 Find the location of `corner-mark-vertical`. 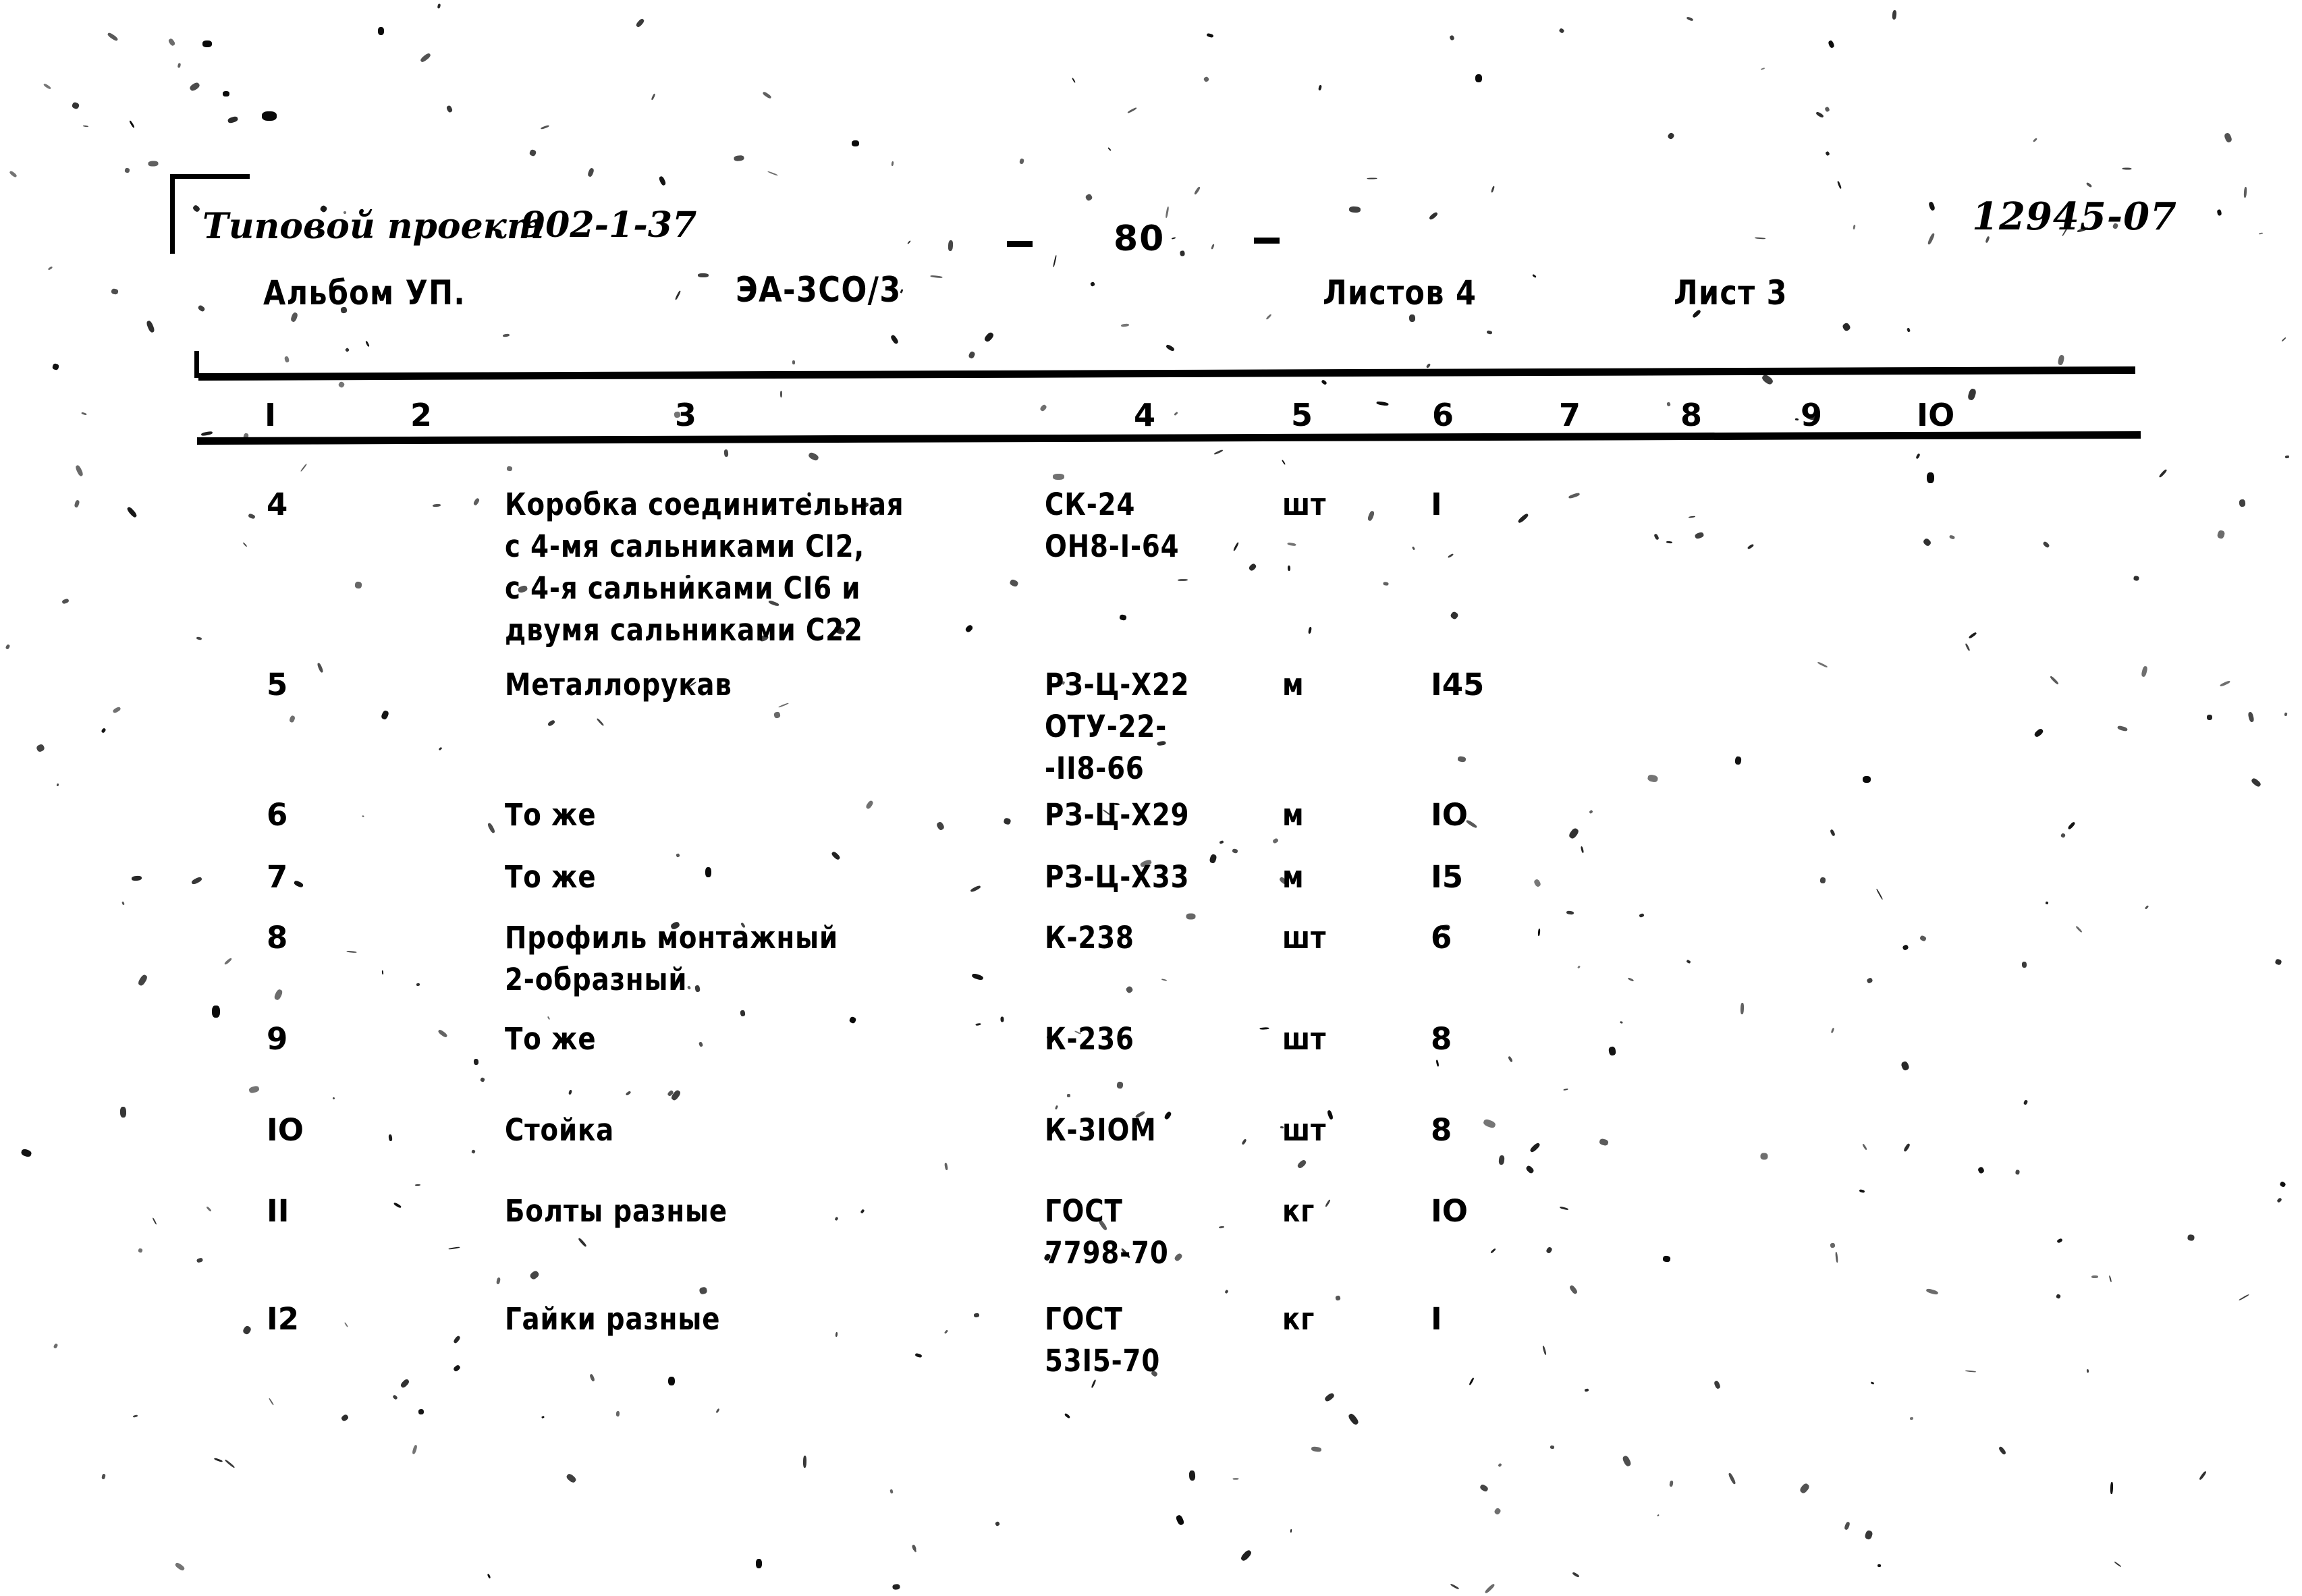

corner-mark-vertical is located at coordinates (172, 214).